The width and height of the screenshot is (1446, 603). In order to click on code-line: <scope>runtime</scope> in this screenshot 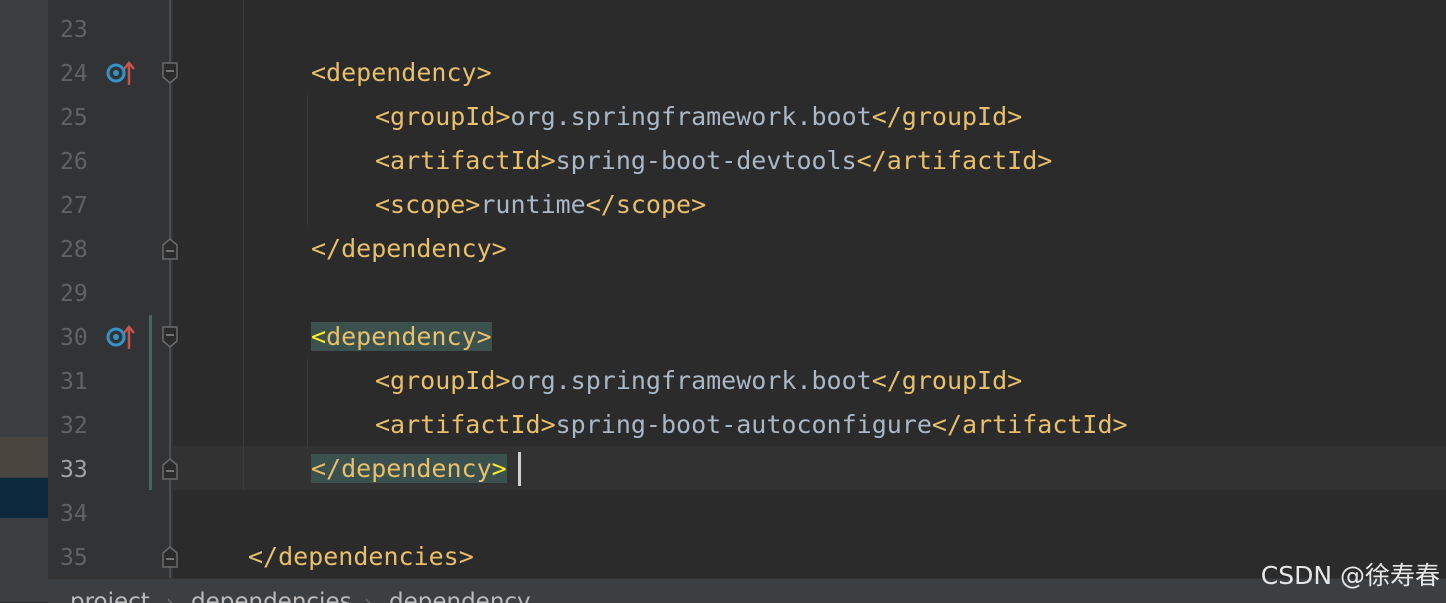, I will do `click(540, 205)`.